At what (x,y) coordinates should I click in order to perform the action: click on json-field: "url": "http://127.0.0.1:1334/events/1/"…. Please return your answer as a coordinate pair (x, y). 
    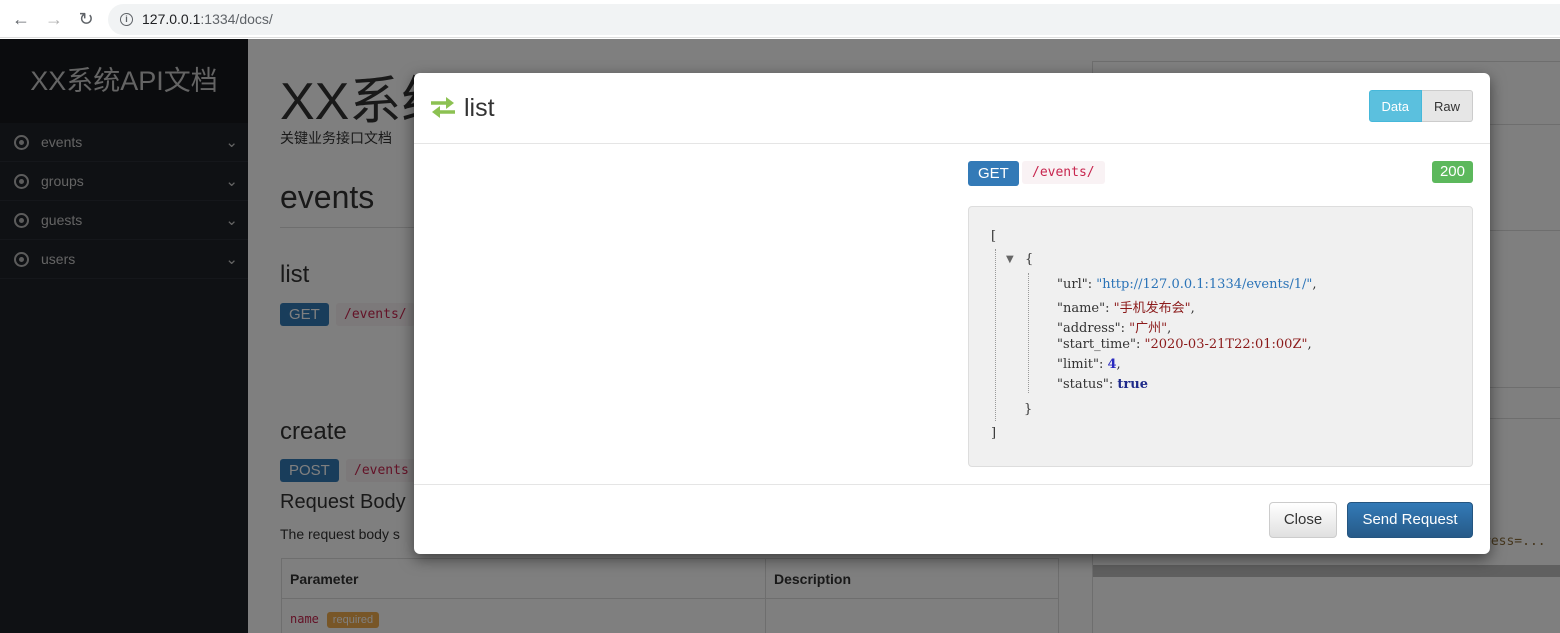
    Looking at the image, I should click on (1187, 284).